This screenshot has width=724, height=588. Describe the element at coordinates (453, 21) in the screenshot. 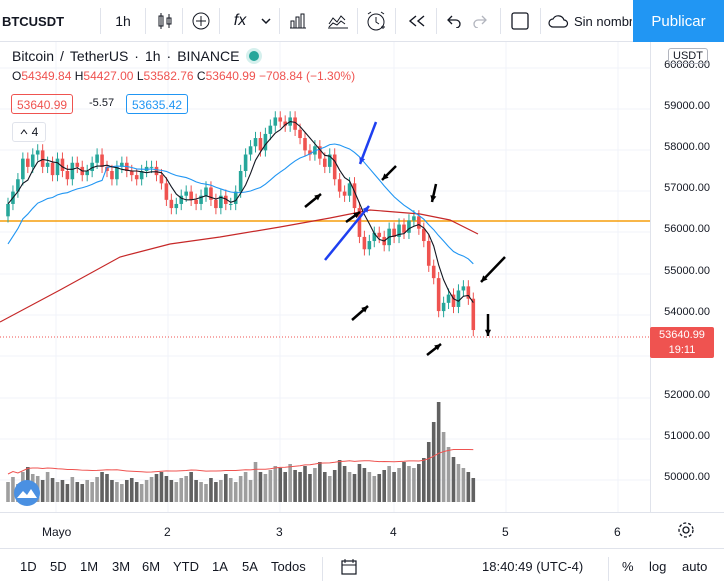

I see `undo-icon` at that location.